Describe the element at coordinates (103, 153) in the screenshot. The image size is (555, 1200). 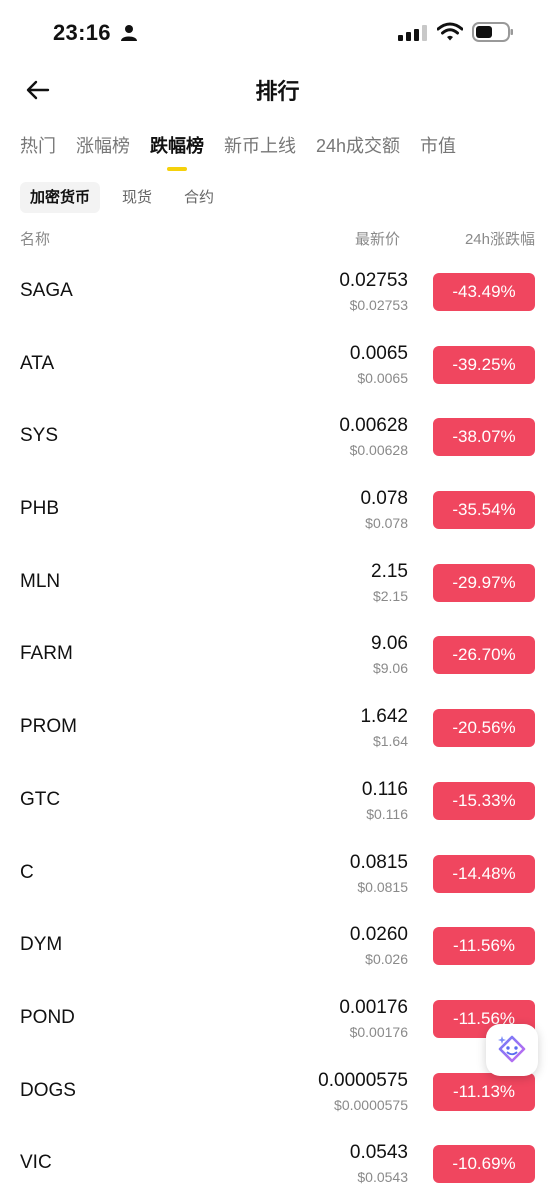
I see `tab-gainers: 涨幅榜` at that location.